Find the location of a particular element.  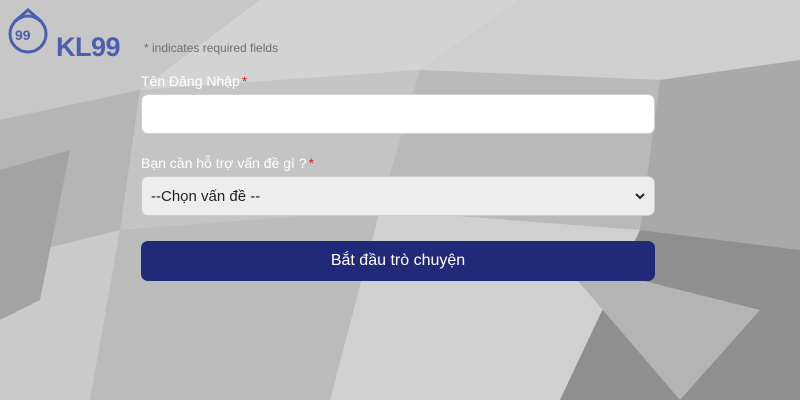

topic-select-value: --Chọn vấn đề -- is located at coordinates (206, 196).